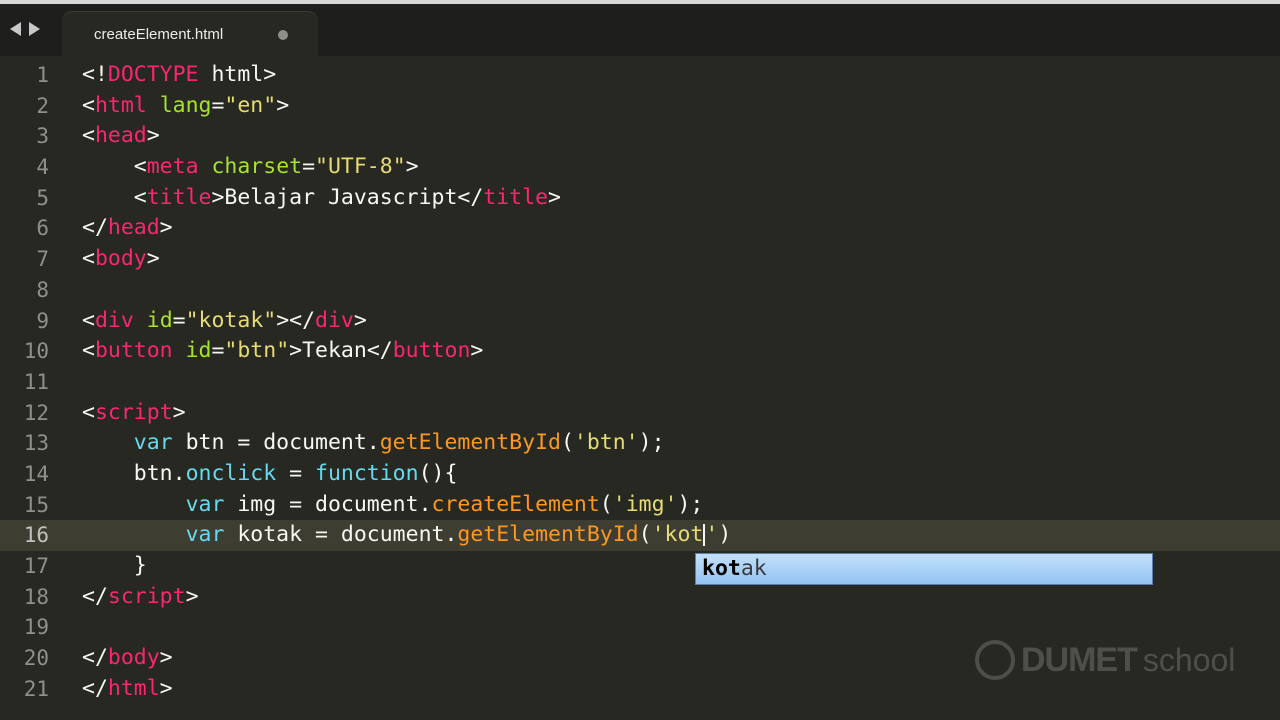 This screenshot has width=1280, height=720. I want to click on autocomplete-completion: ak, so click(753, 568).